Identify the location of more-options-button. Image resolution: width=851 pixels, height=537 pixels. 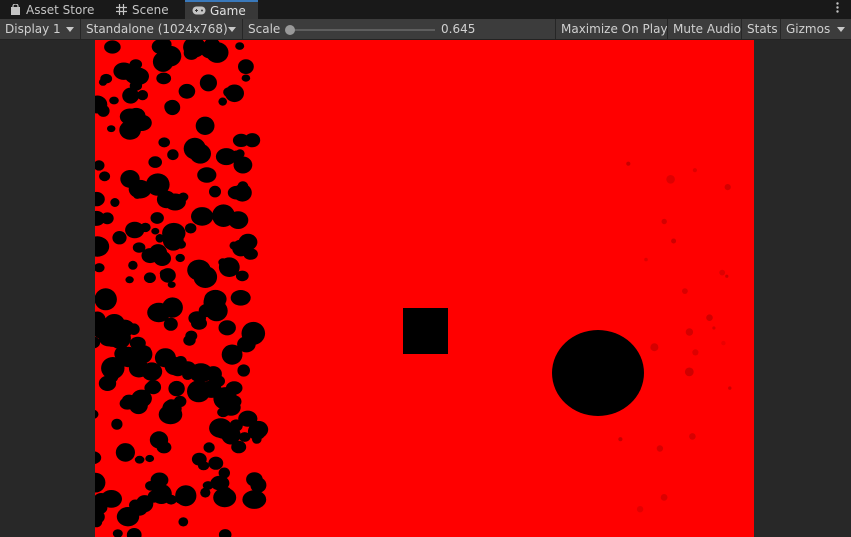
(837, 9).